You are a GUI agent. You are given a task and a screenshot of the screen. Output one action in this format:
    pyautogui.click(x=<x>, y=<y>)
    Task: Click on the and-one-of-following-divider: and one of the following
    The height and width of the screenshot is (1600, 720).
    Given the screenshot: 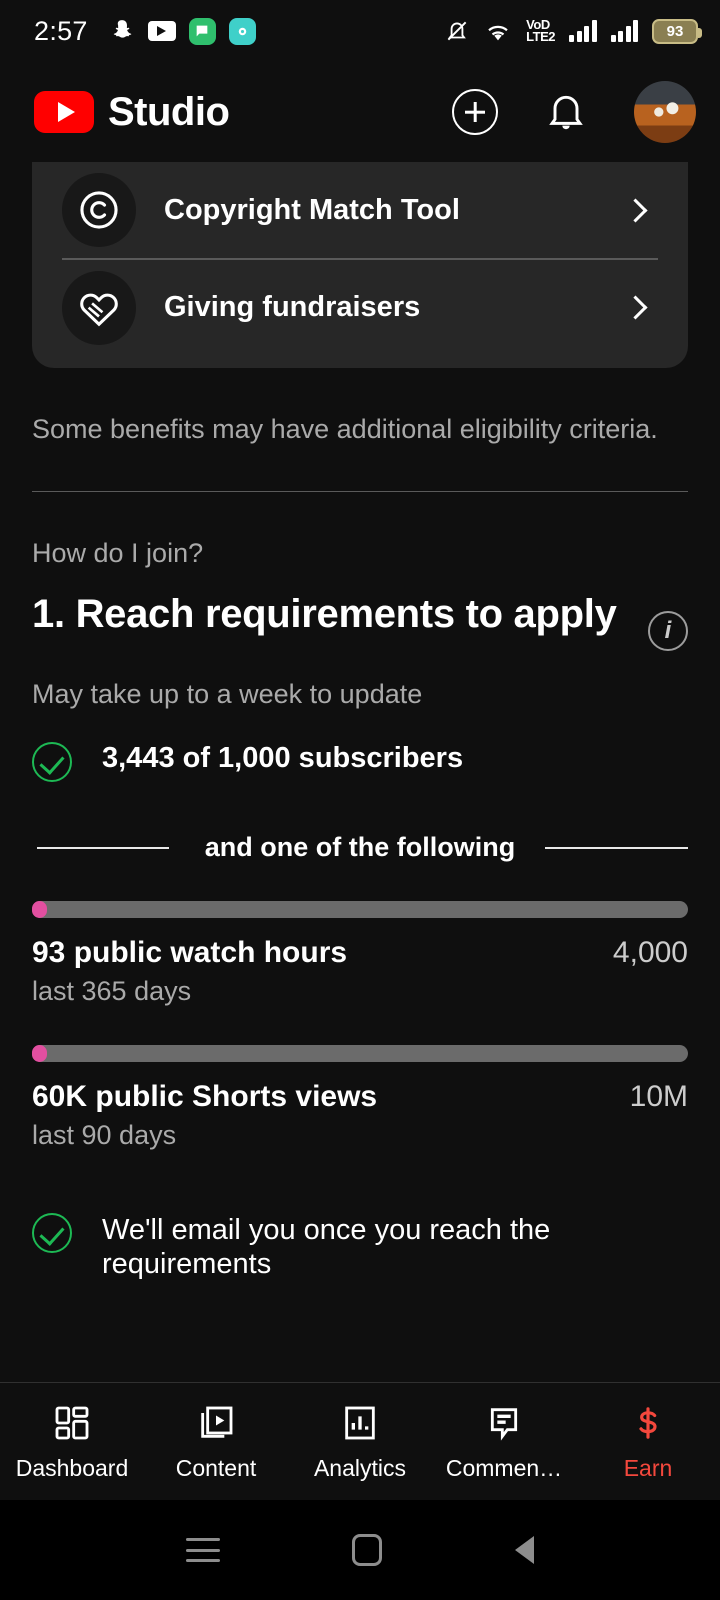 What is the action you would take?
    pyautogui.click(x=360, y=822)
    